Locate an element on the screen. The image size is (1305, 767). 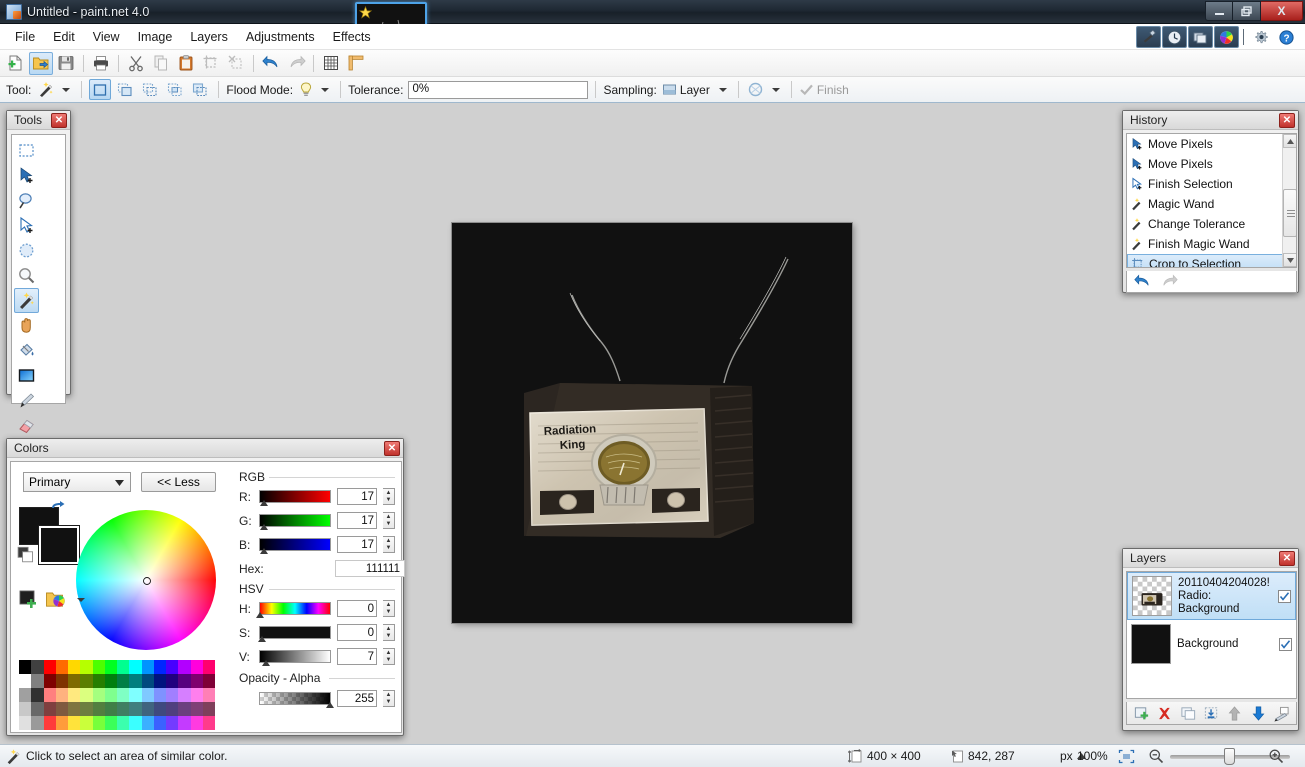
red-channel-slider is located at coordinates (295, 498).